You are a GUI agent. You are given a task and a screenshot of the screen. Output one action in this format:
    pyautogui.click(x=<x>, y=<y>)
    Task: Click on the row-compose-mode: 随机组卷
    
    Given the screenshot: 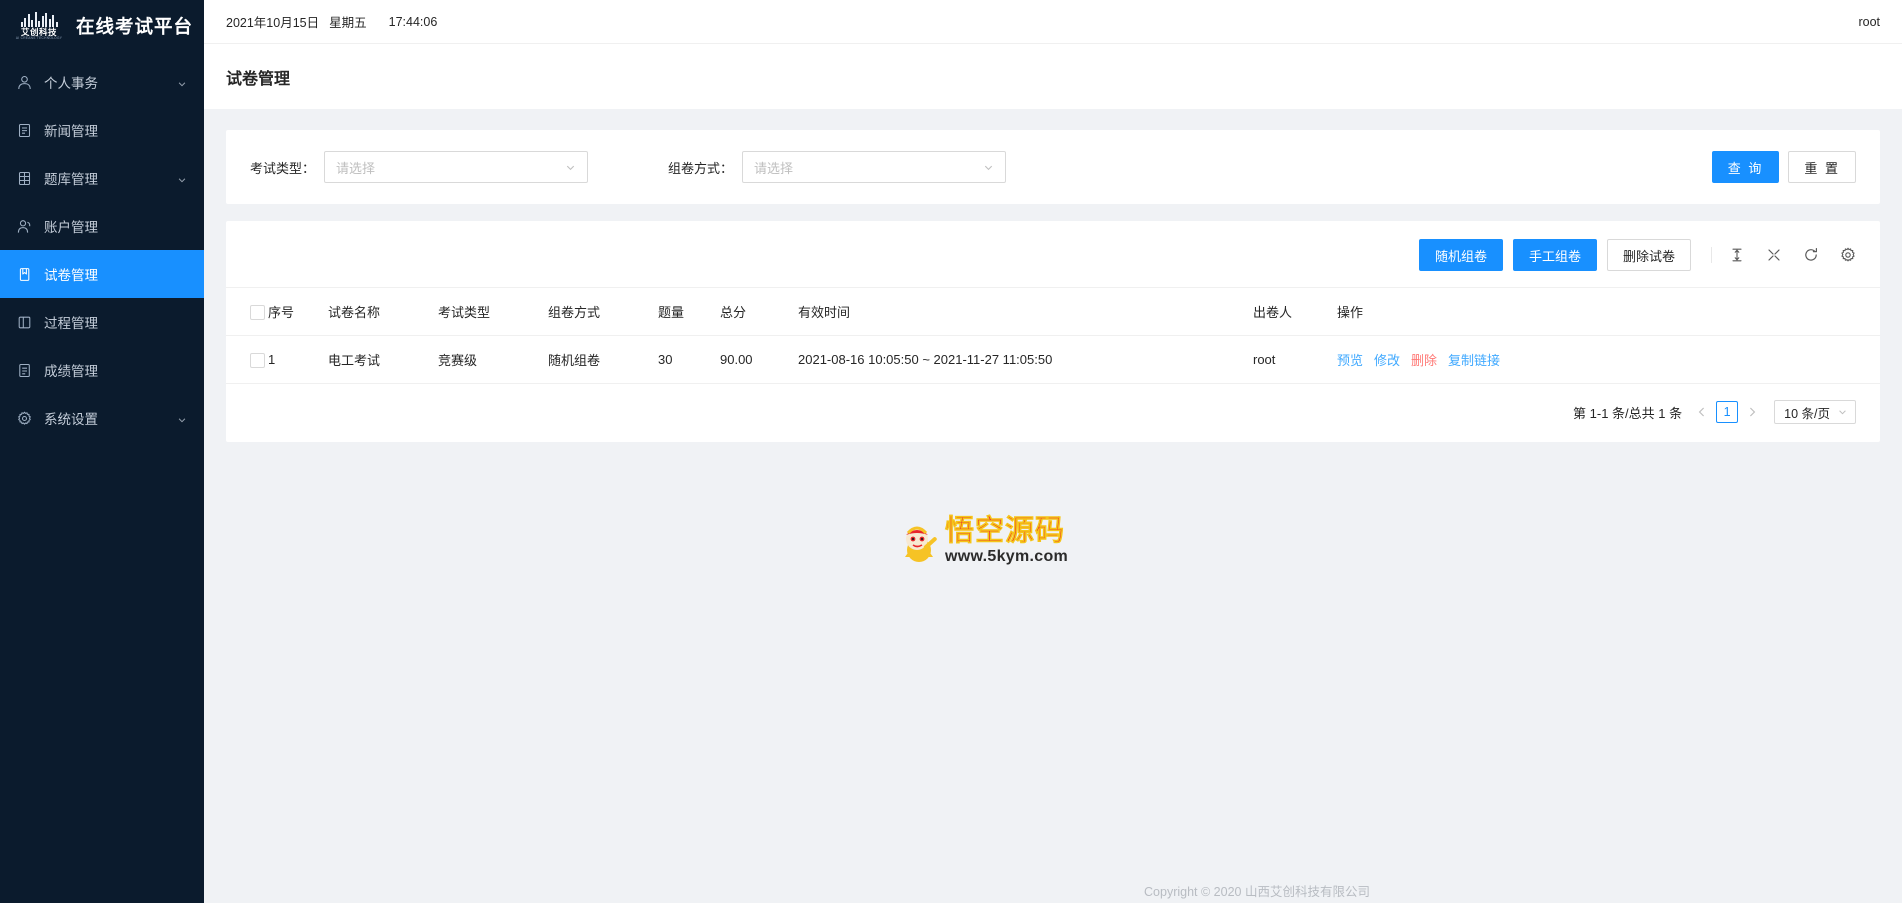 What is the action you would take?
    pyautogui.click(x=603, y=359)
    